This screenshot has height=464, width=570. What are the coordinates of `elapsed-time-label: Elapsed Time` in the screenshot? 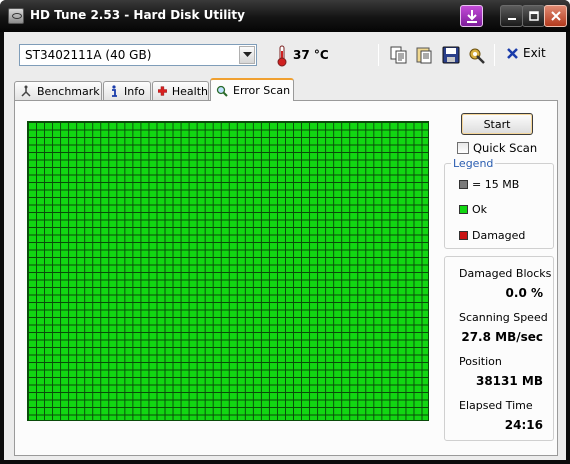 It's located at (496, 405).